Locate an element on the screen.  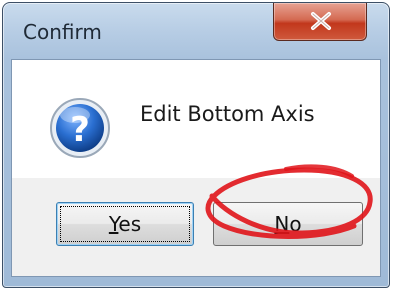
dialog-message: Edit Bottom Axis is located at coordinates (227, 114).